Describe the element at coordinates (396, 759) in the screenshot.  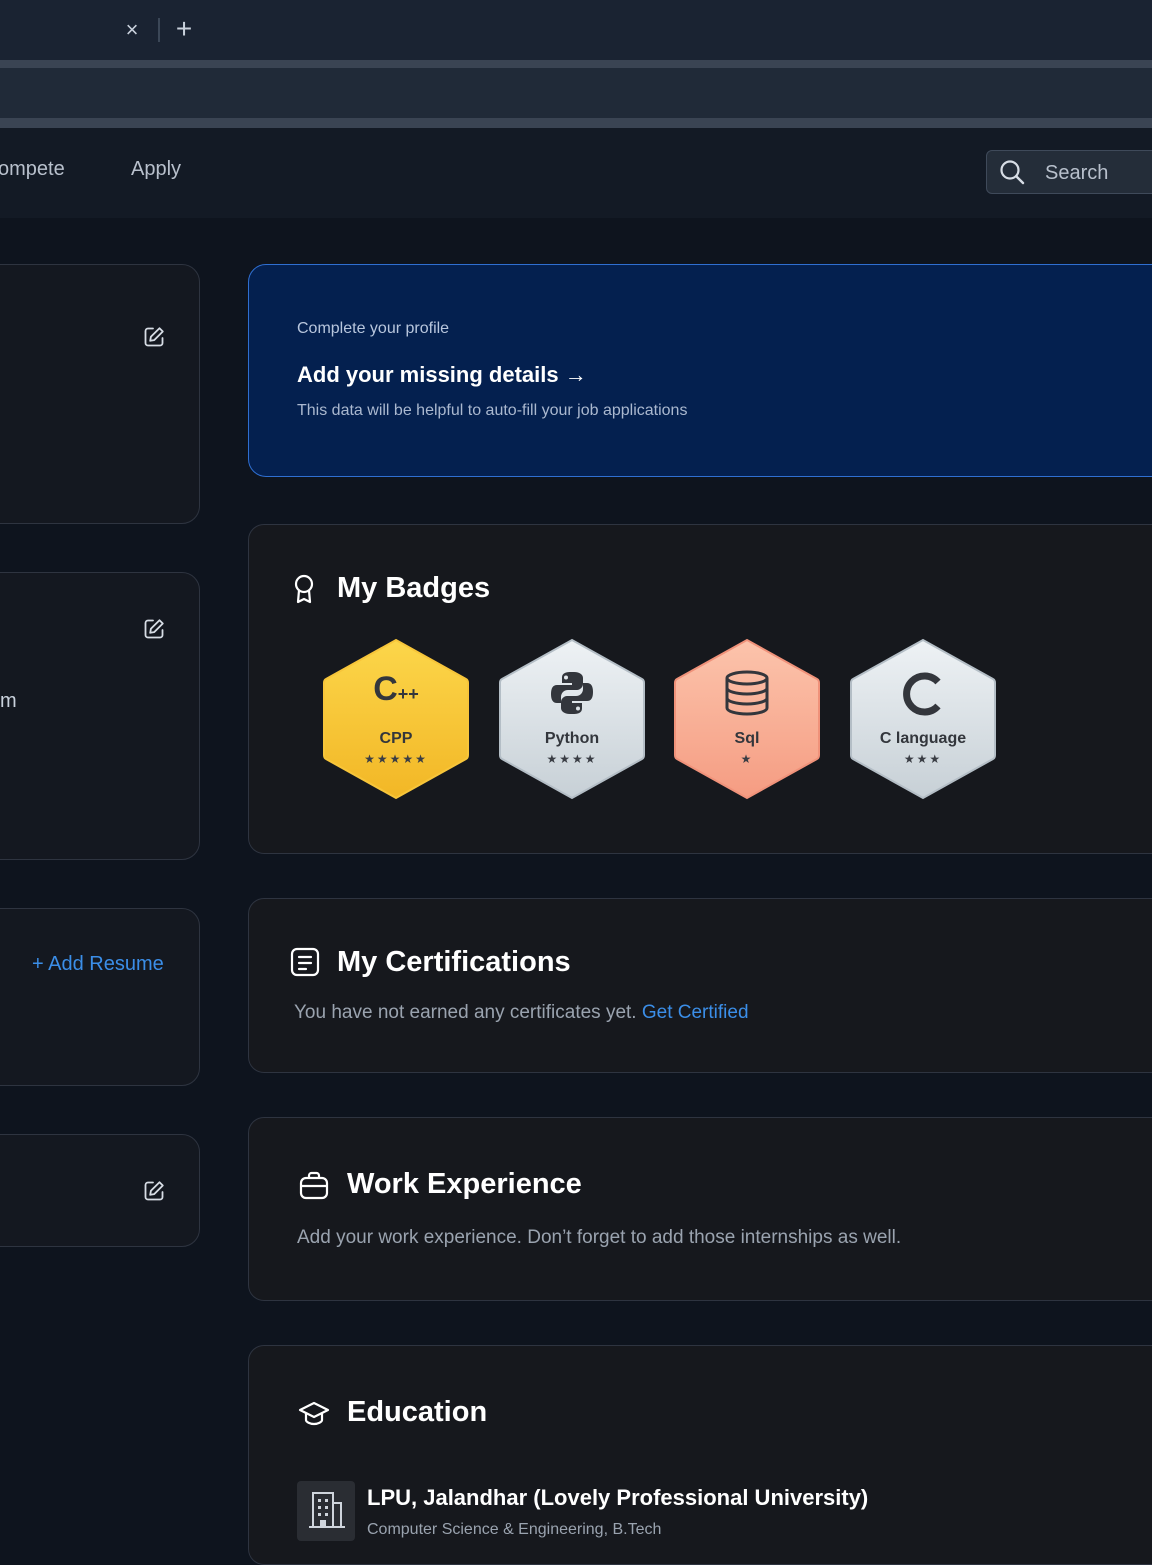
I see `badge-stars: ★★★★★` at that location.